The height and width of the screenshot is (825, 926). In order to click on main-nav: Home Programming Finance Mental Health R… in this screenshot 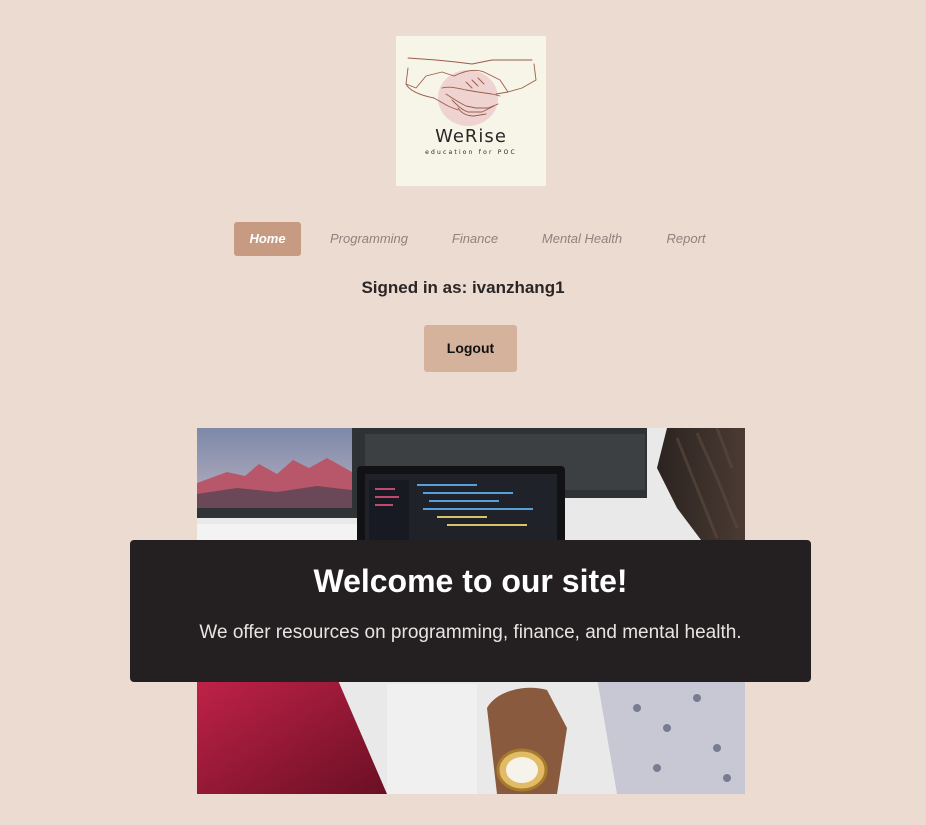, I will do `click(463, 239)`.